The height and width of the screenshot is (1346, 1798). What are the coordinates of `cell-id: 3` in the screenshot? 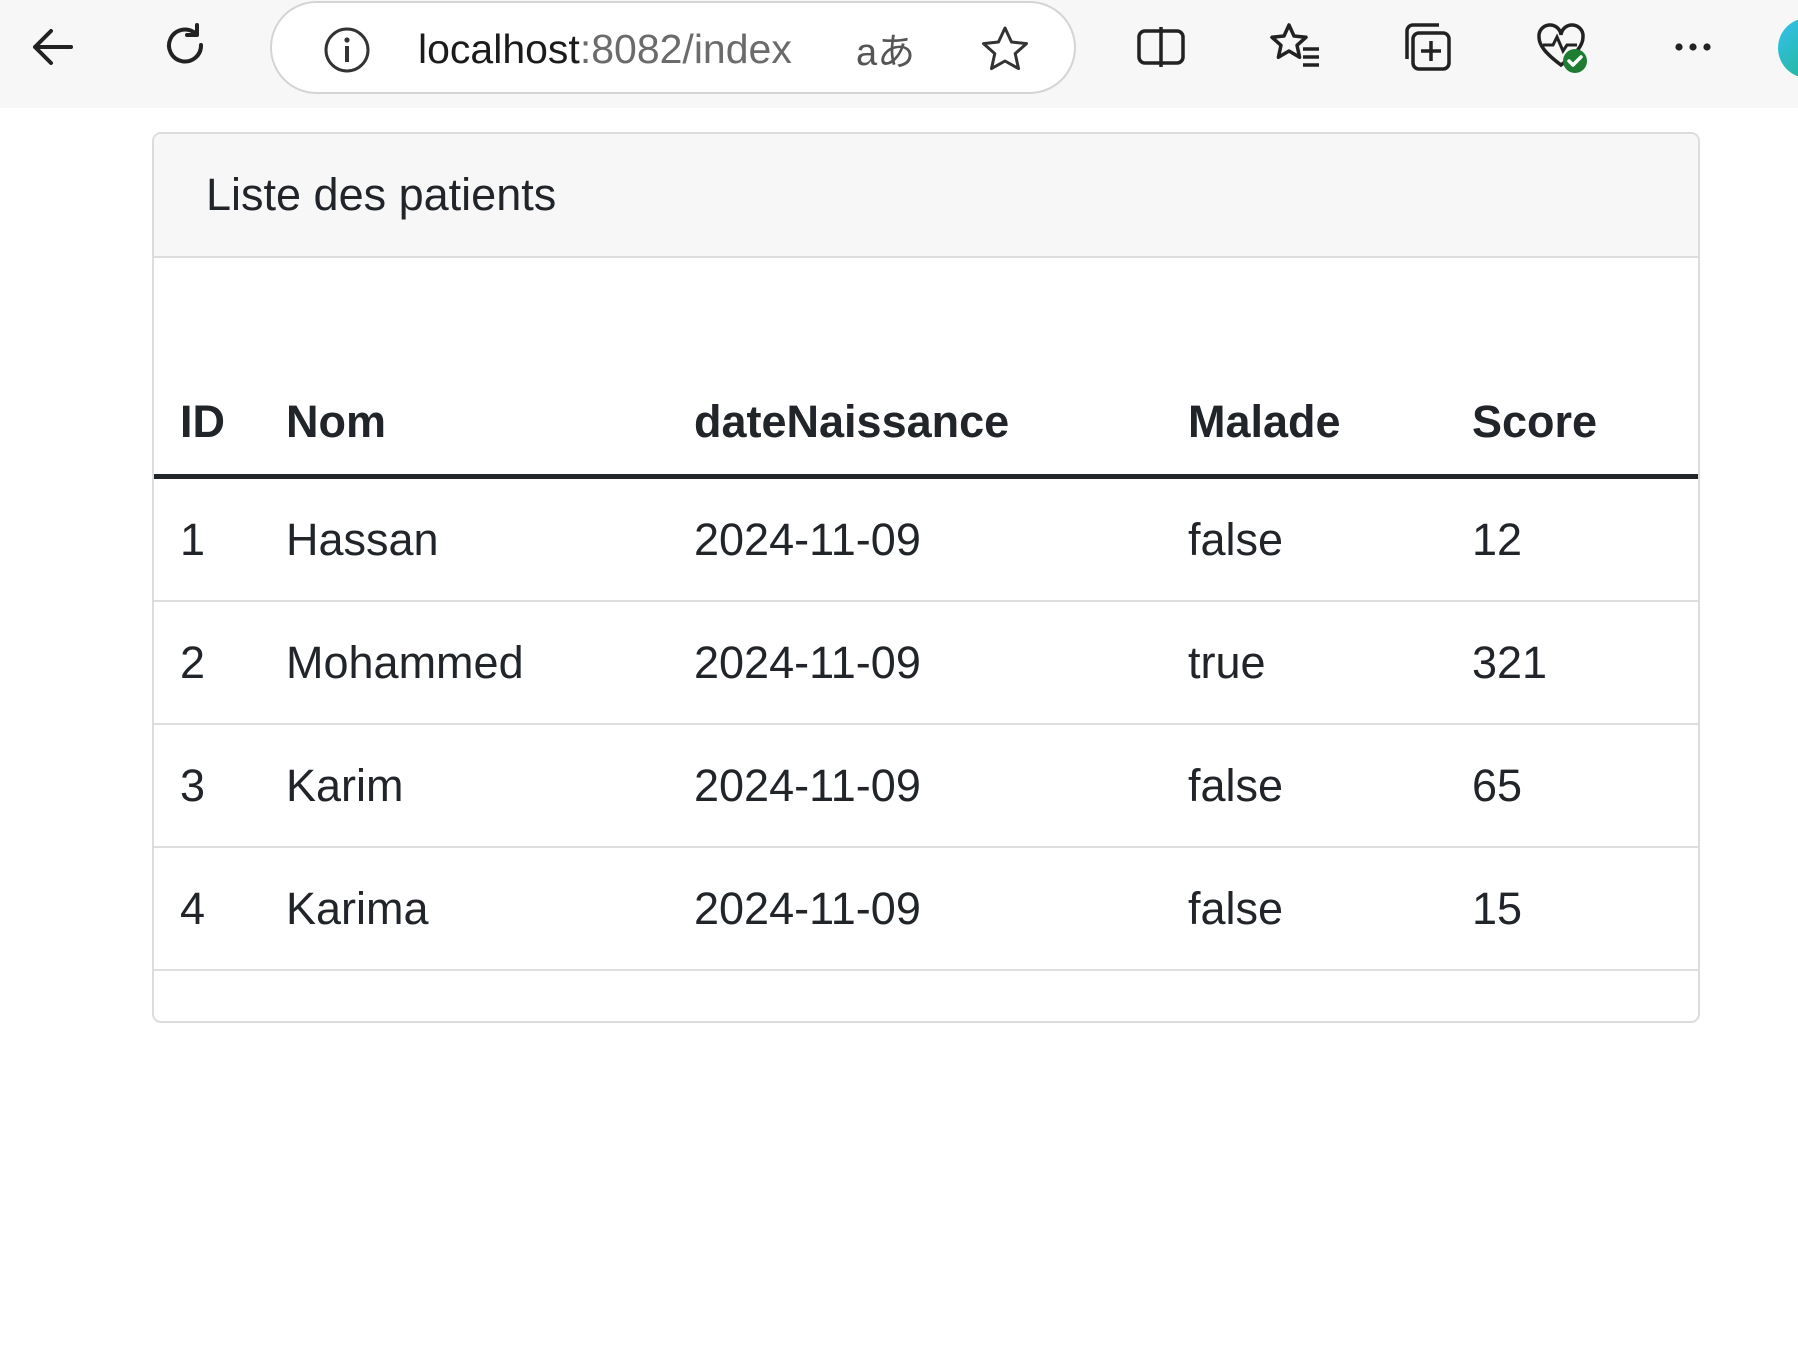 It's located at (220, 786).